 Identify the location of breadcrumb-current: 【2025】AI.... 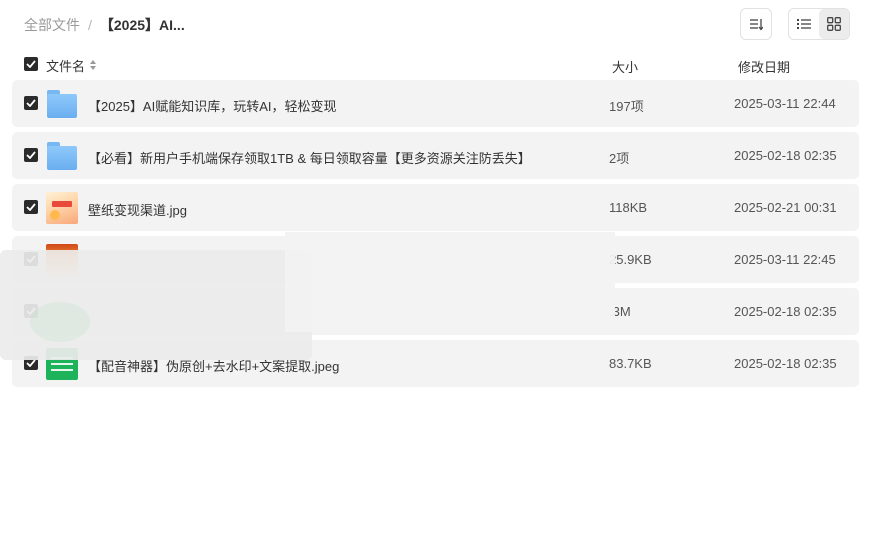
(142, 25).